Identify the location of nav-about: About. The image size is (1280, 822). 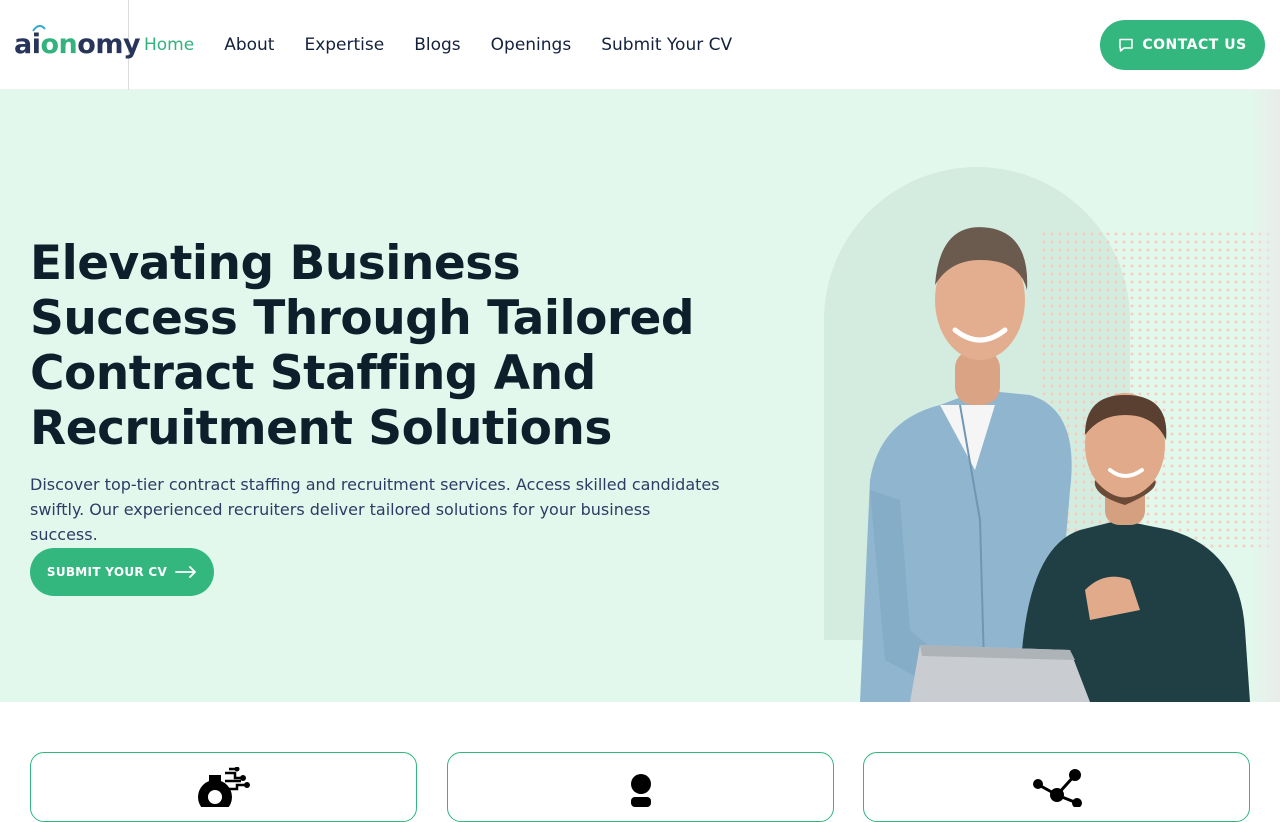
(249, 45).